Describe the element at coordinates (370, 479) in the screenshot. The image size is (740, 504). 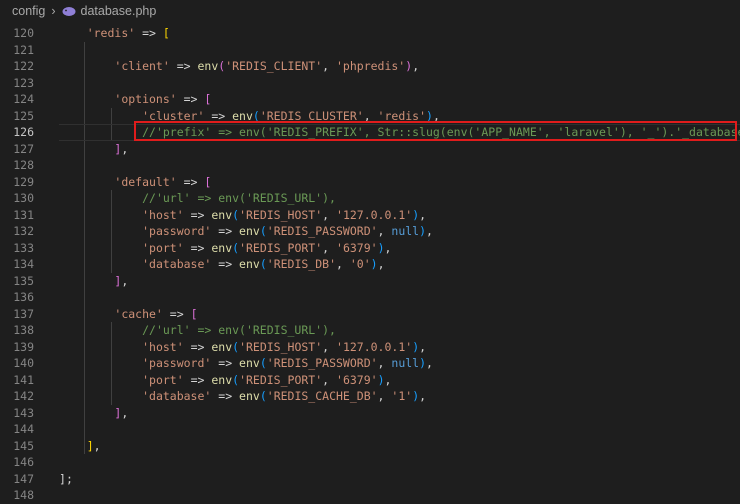
I see `code-line: 147];` at that location.